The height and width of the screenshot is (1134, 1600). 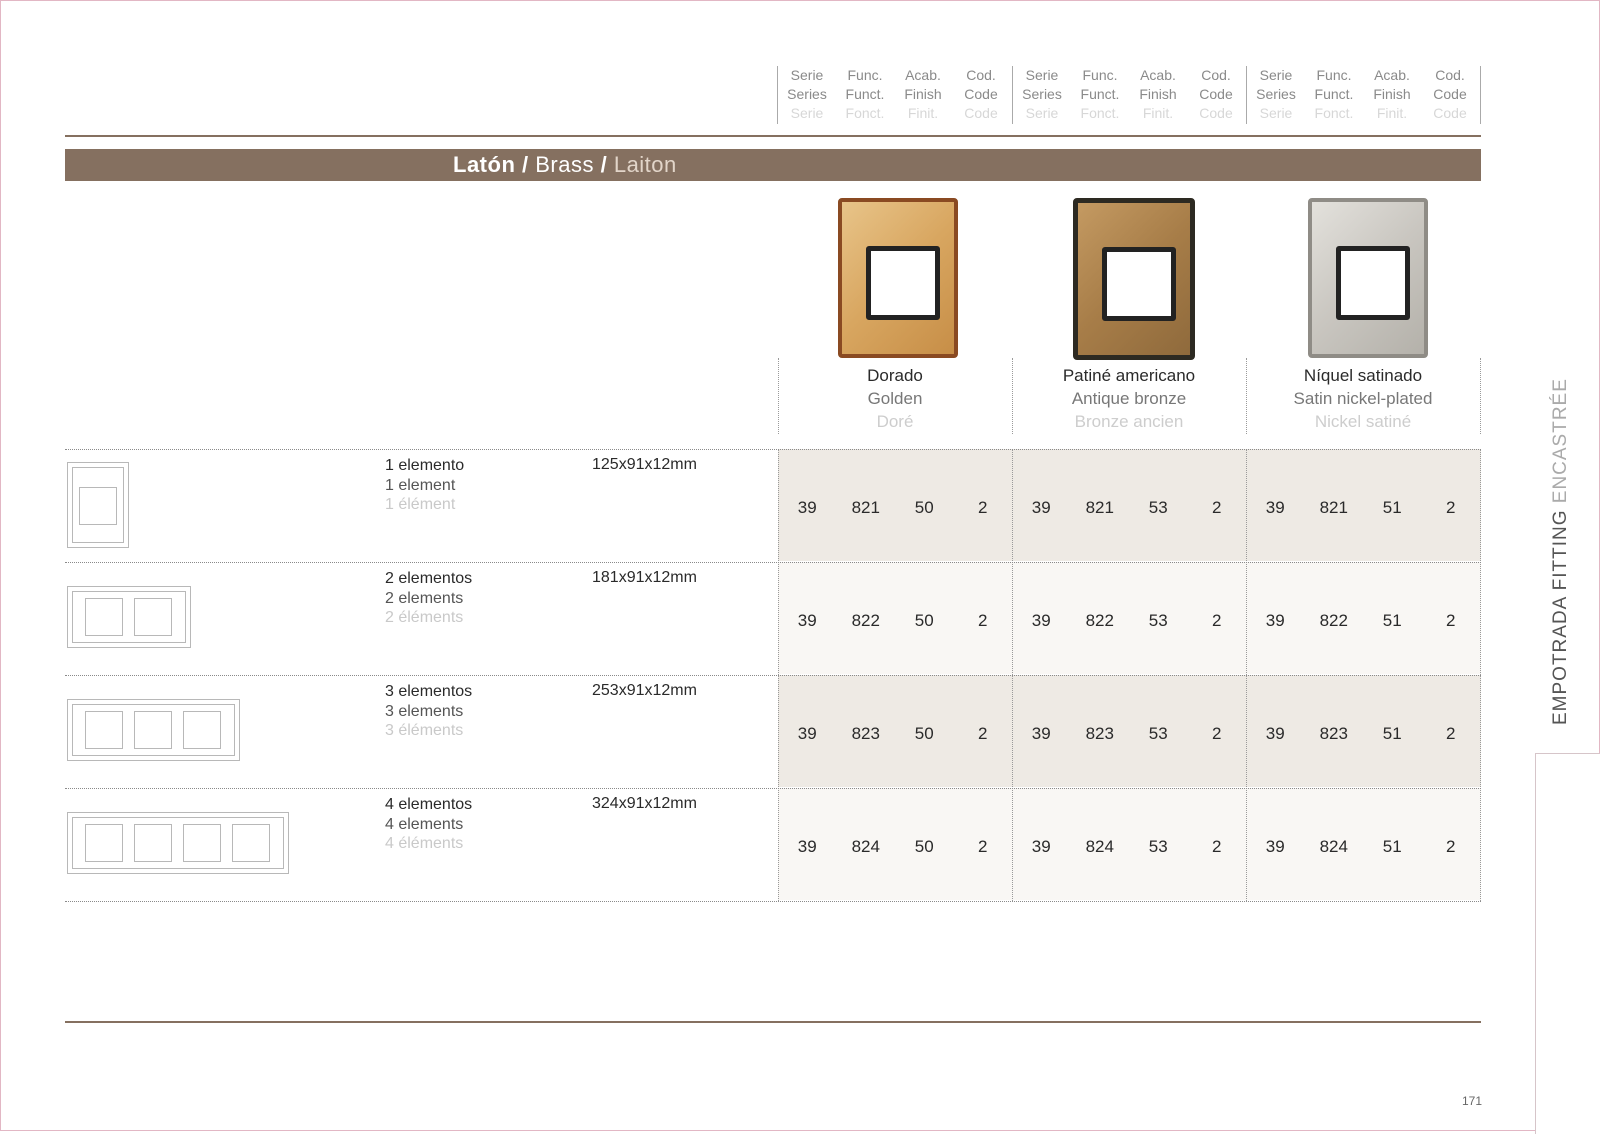 I want to click on code-cell: 39 823 51 2, so click(x=1360, y=733).